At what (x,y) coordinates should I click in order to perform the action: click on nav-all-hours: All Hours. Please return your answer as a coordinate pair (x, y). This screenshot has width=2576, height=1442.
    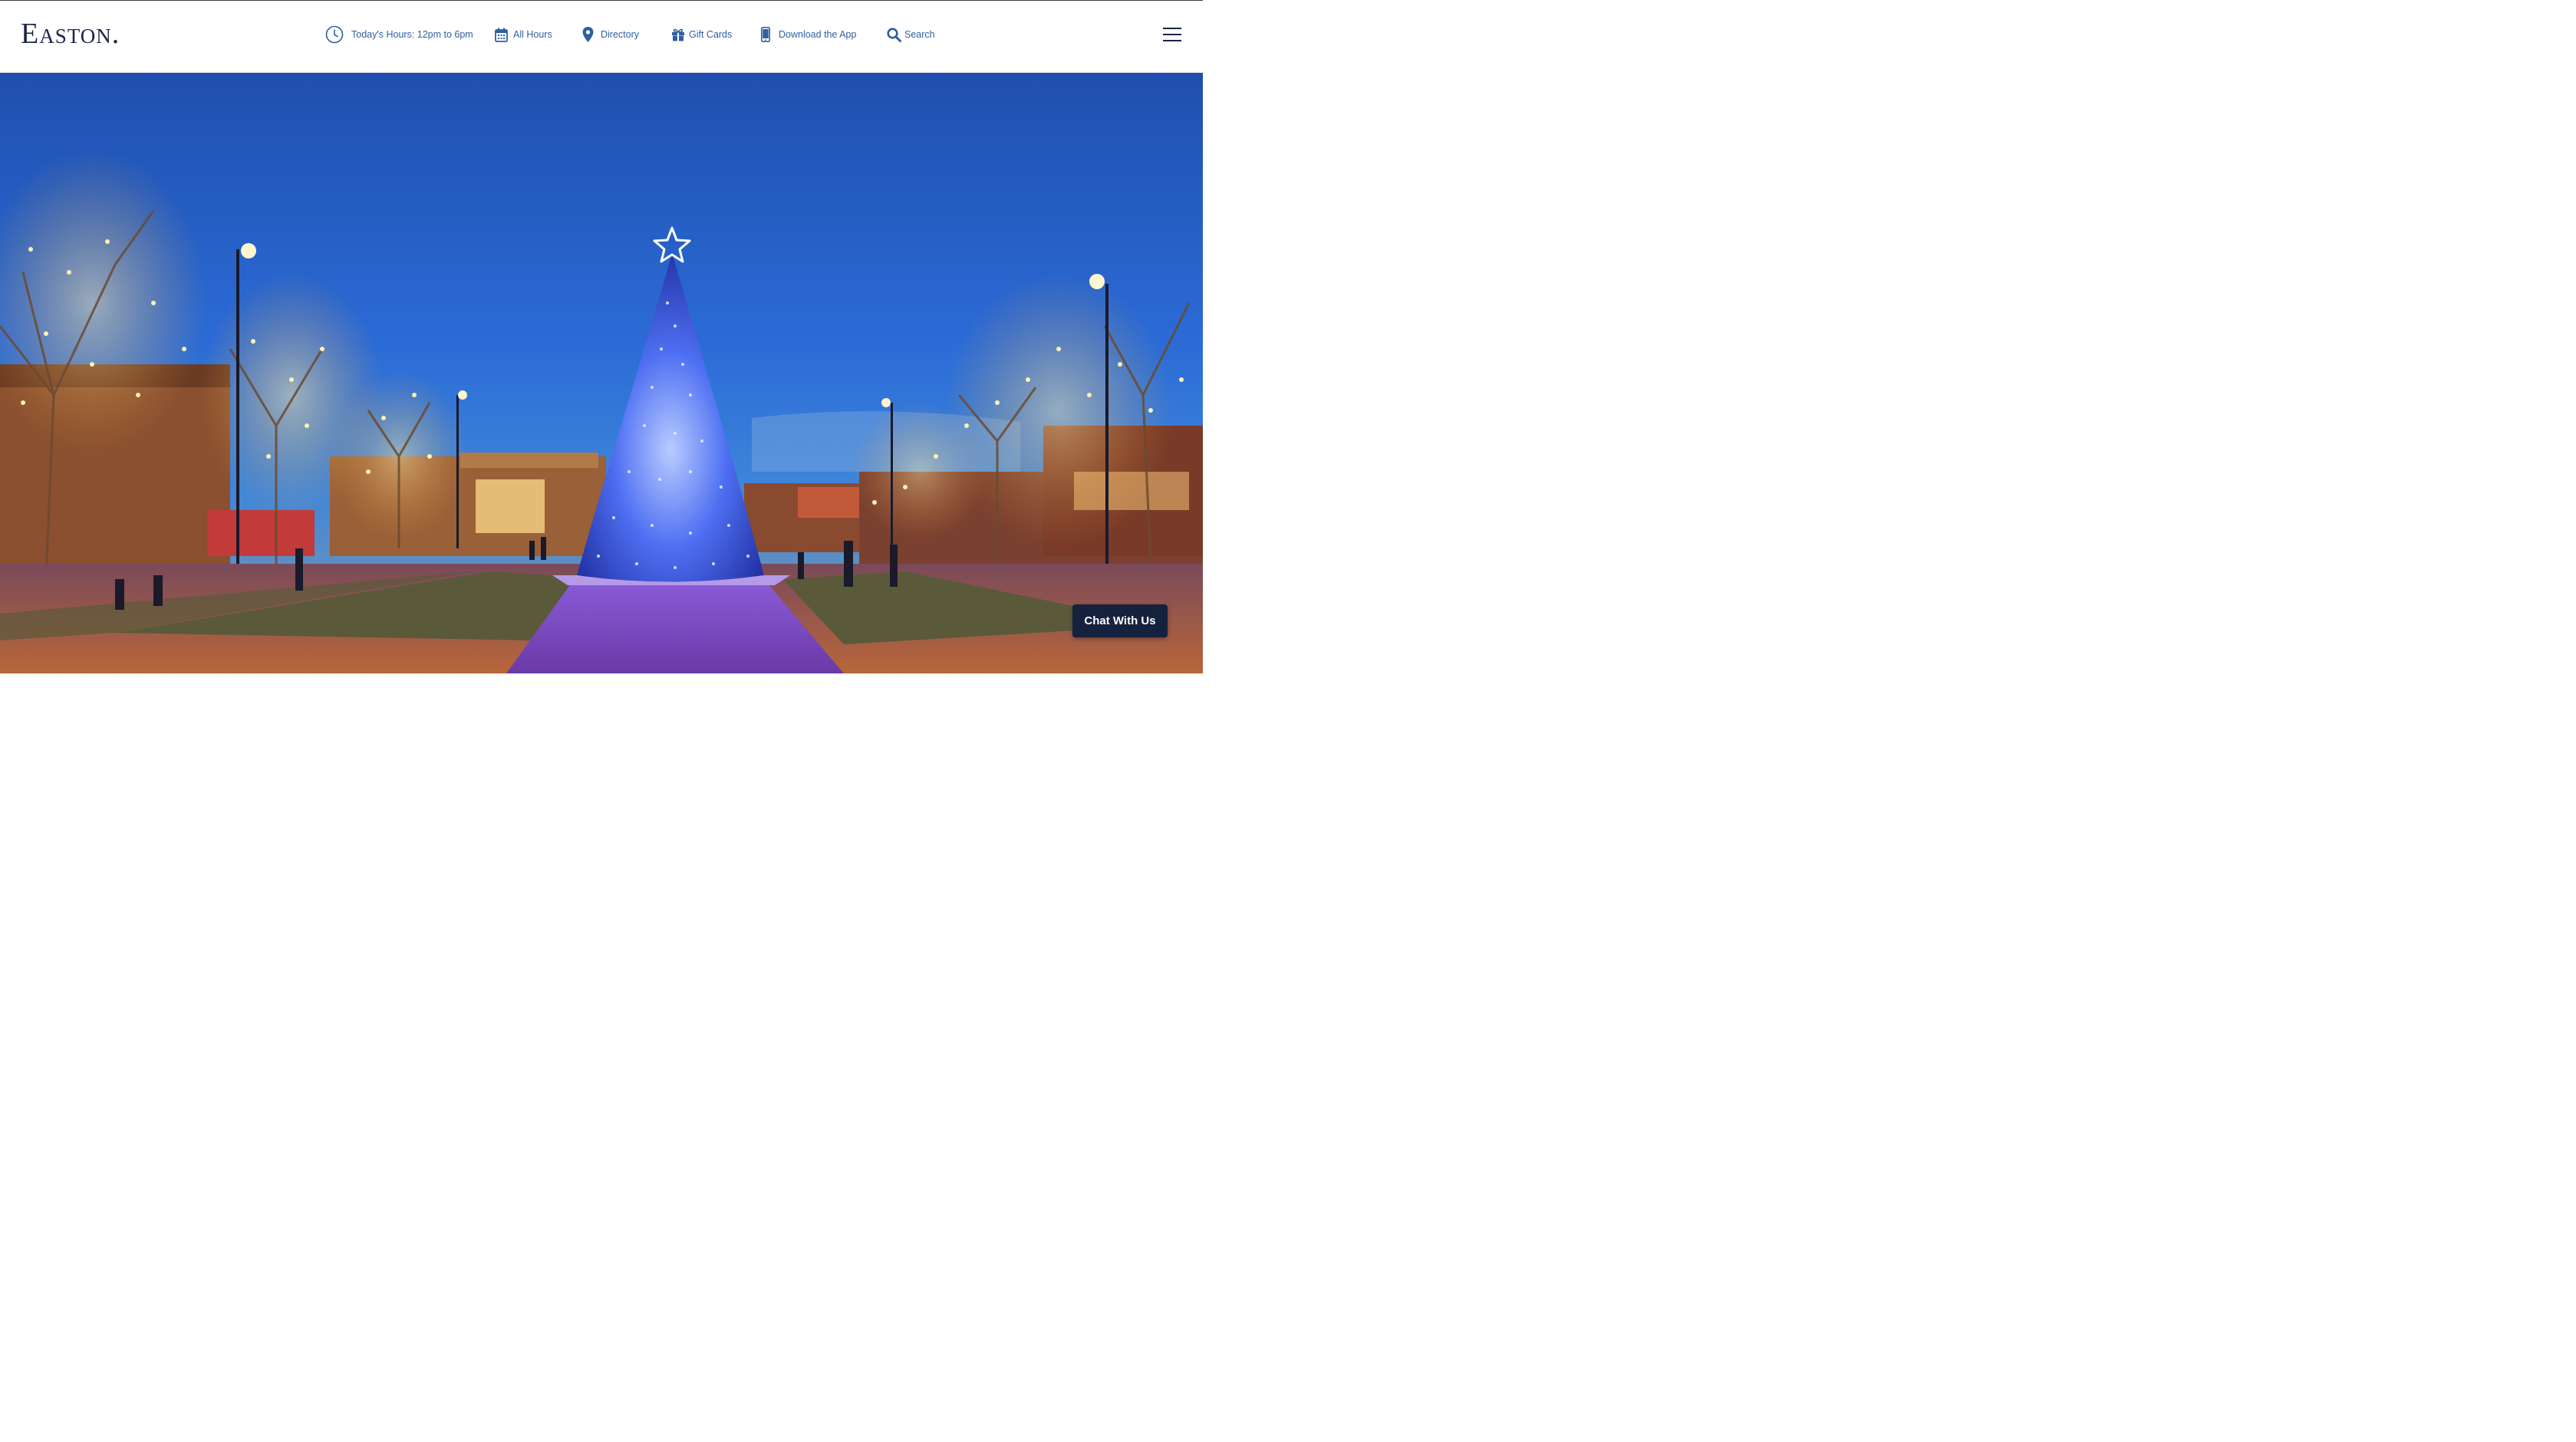
    Looking at the image, I should click on (523, 34).